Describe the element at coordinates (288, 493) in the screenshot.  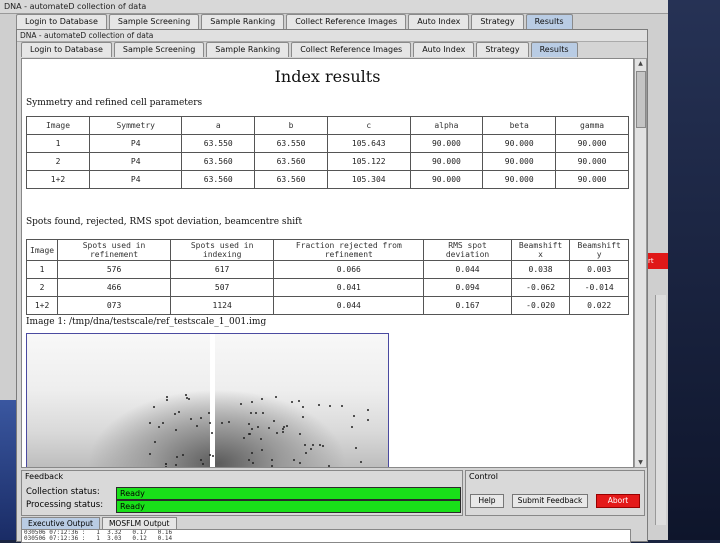
I see `collection-status-field: Ready` at that location.